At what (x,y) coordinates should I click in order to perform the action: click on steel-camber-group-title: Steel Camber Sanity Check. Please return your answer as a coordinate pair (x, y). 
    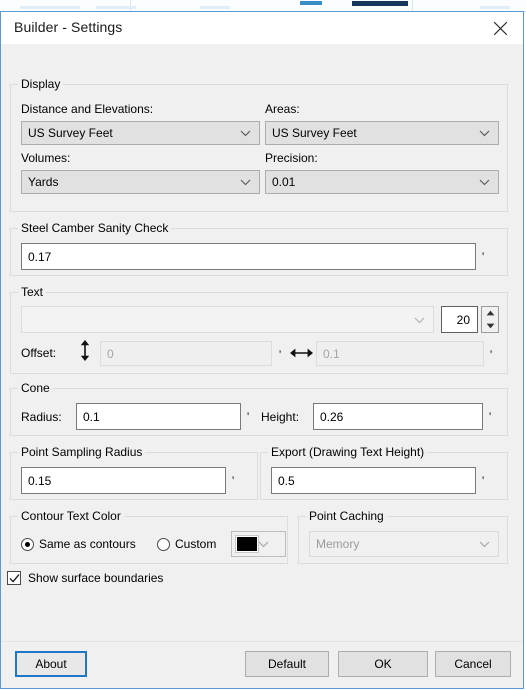
    Looking at the image, I should click on (95, 228).